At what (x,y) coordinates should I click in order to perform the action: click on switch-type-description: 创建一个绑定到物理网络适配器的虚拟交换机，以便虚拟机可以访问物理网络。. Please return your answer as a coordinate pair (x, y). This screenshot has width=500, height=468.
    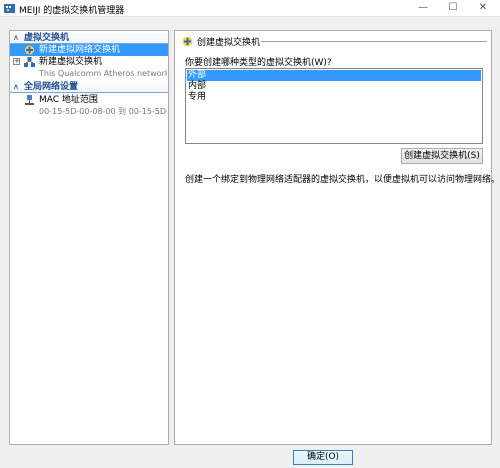
    Looking at the image, I should click on (342, 180).